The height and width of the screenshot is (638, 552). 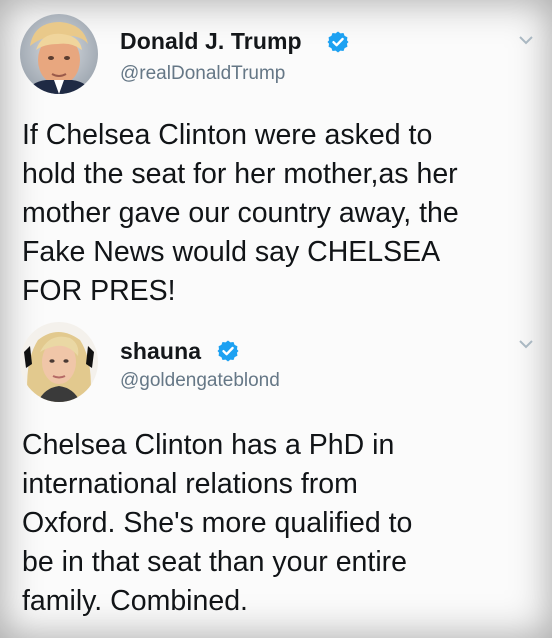 What do you see at coordinates (240, 174) in the screenshot?
I see `tweet-text-line: hold the seat for her mother,as her` at bounding box center [240, 174].